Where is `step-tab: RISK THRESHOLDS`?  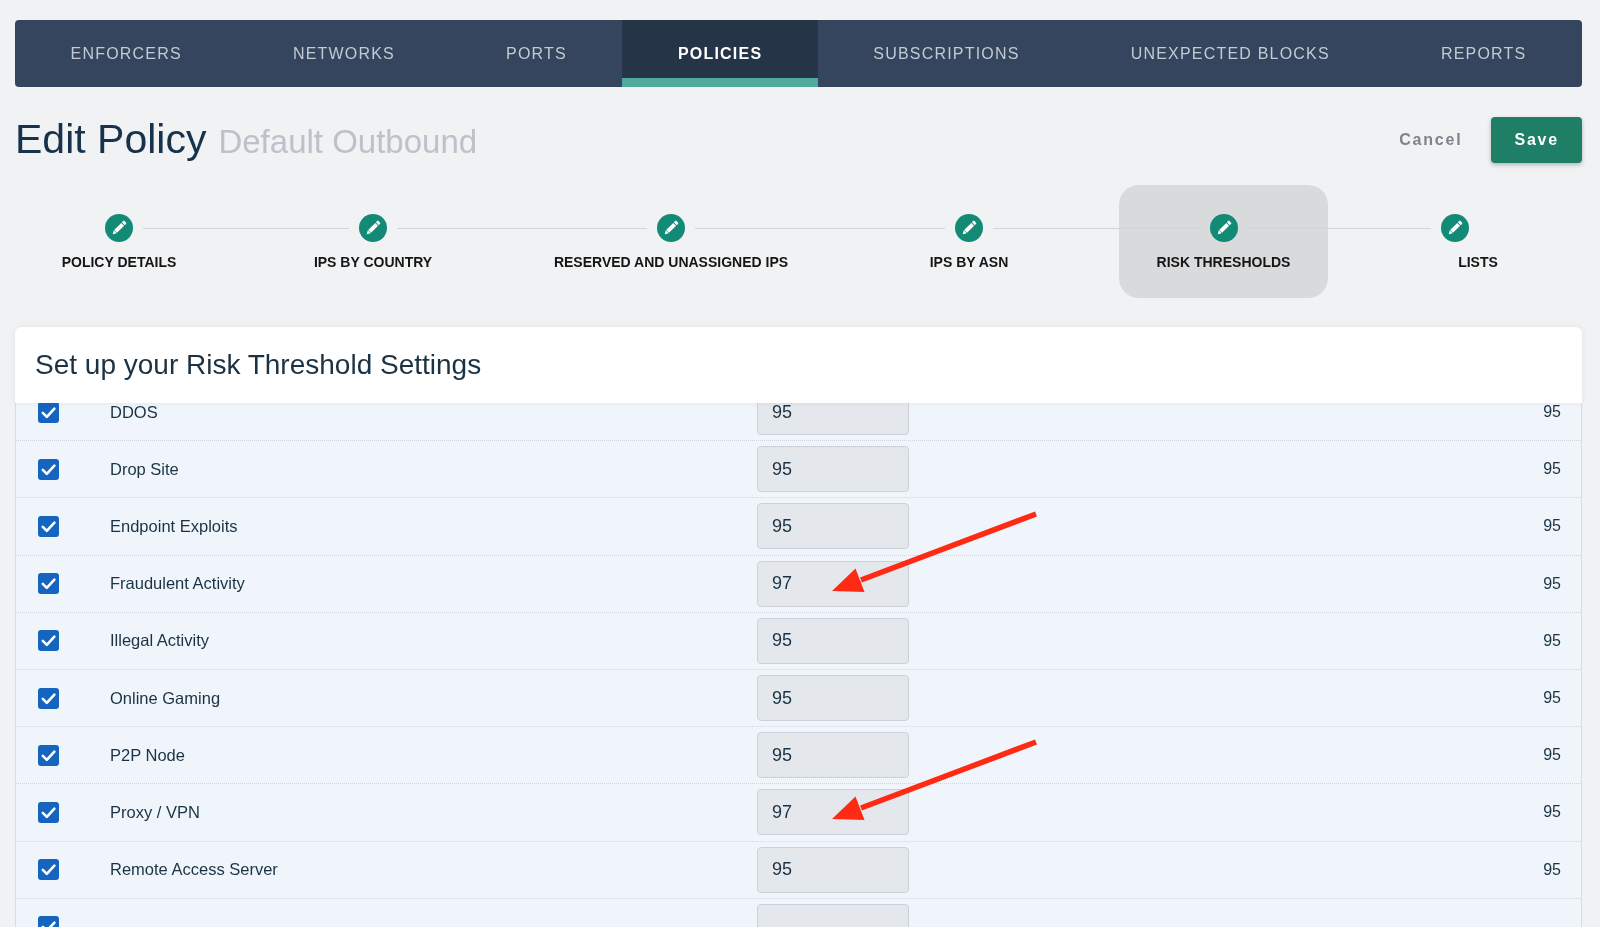
step-tab: RISK THRESHOLDS is located at coordinates (1223, 241).